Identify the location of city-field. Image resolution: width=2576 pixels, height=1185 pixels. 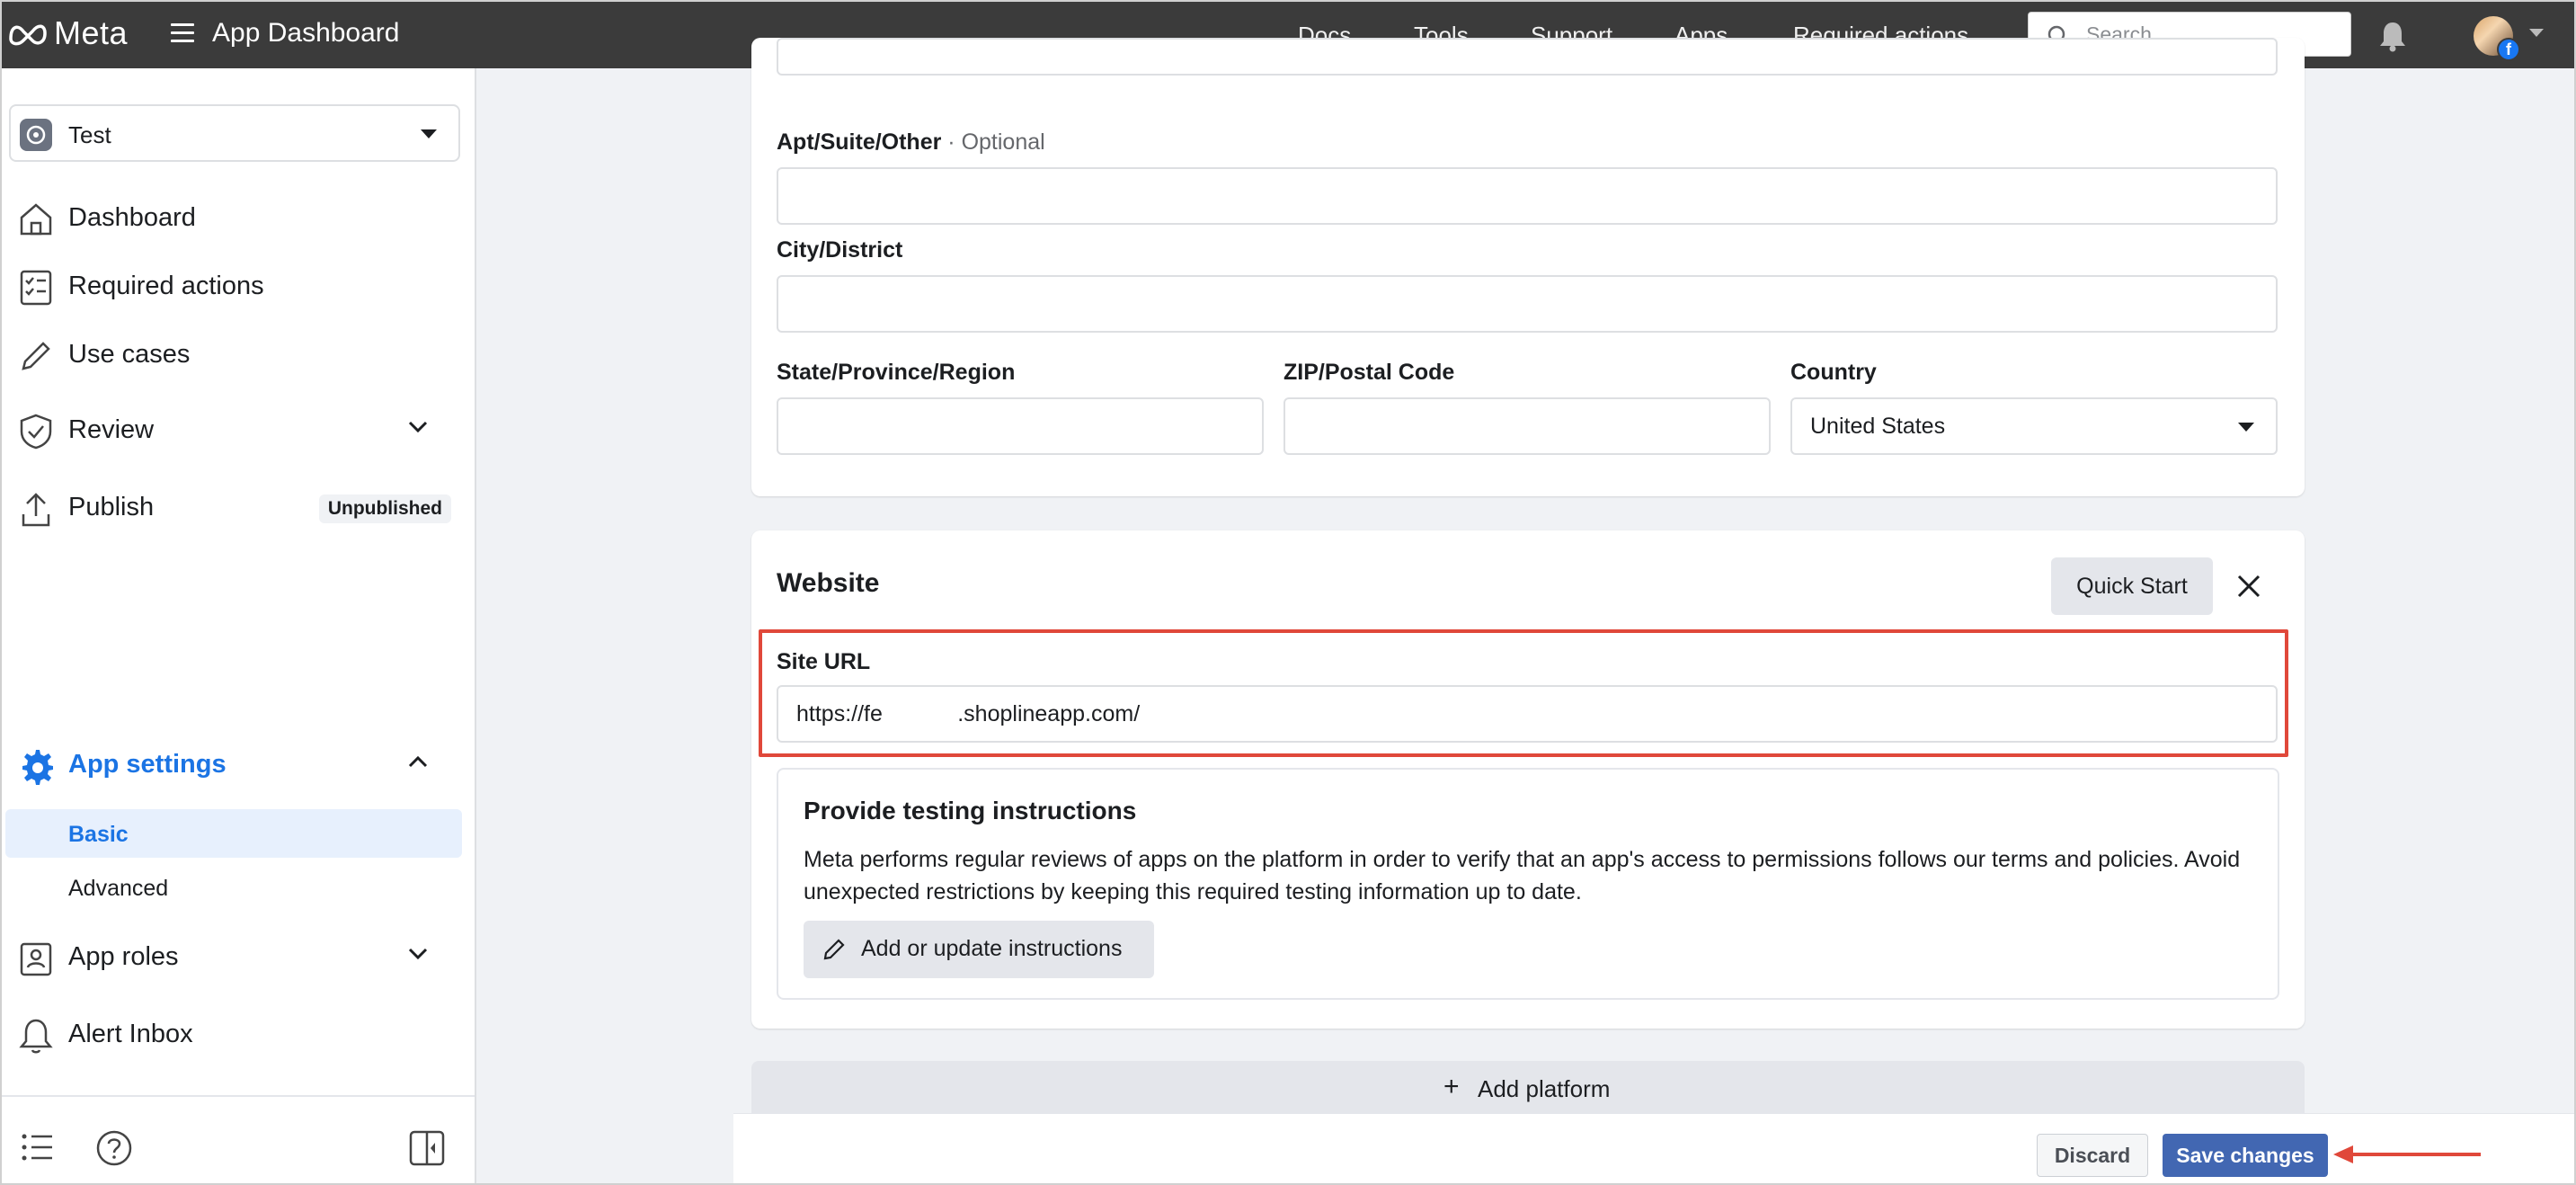
(1527, 304).